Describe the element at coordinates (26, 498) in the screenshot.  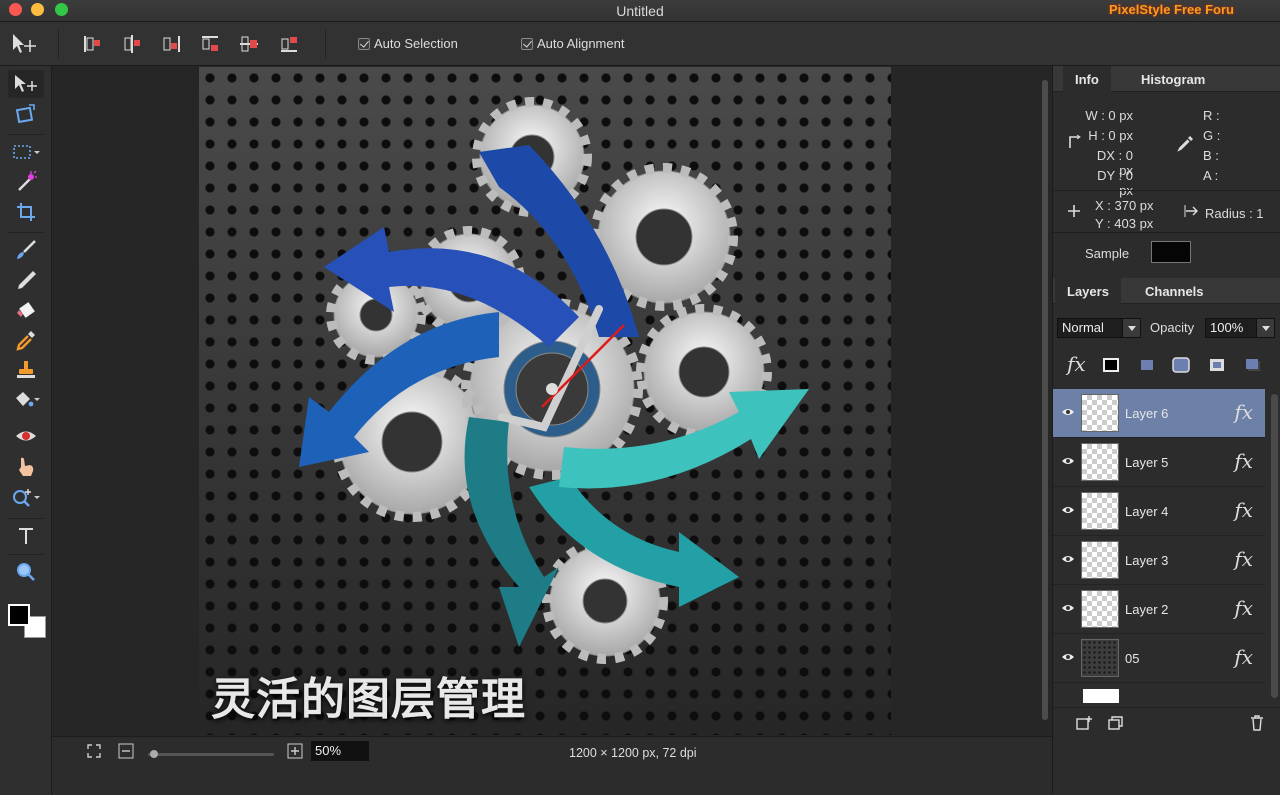
I see `zoom-tool-dropdown` at that location.